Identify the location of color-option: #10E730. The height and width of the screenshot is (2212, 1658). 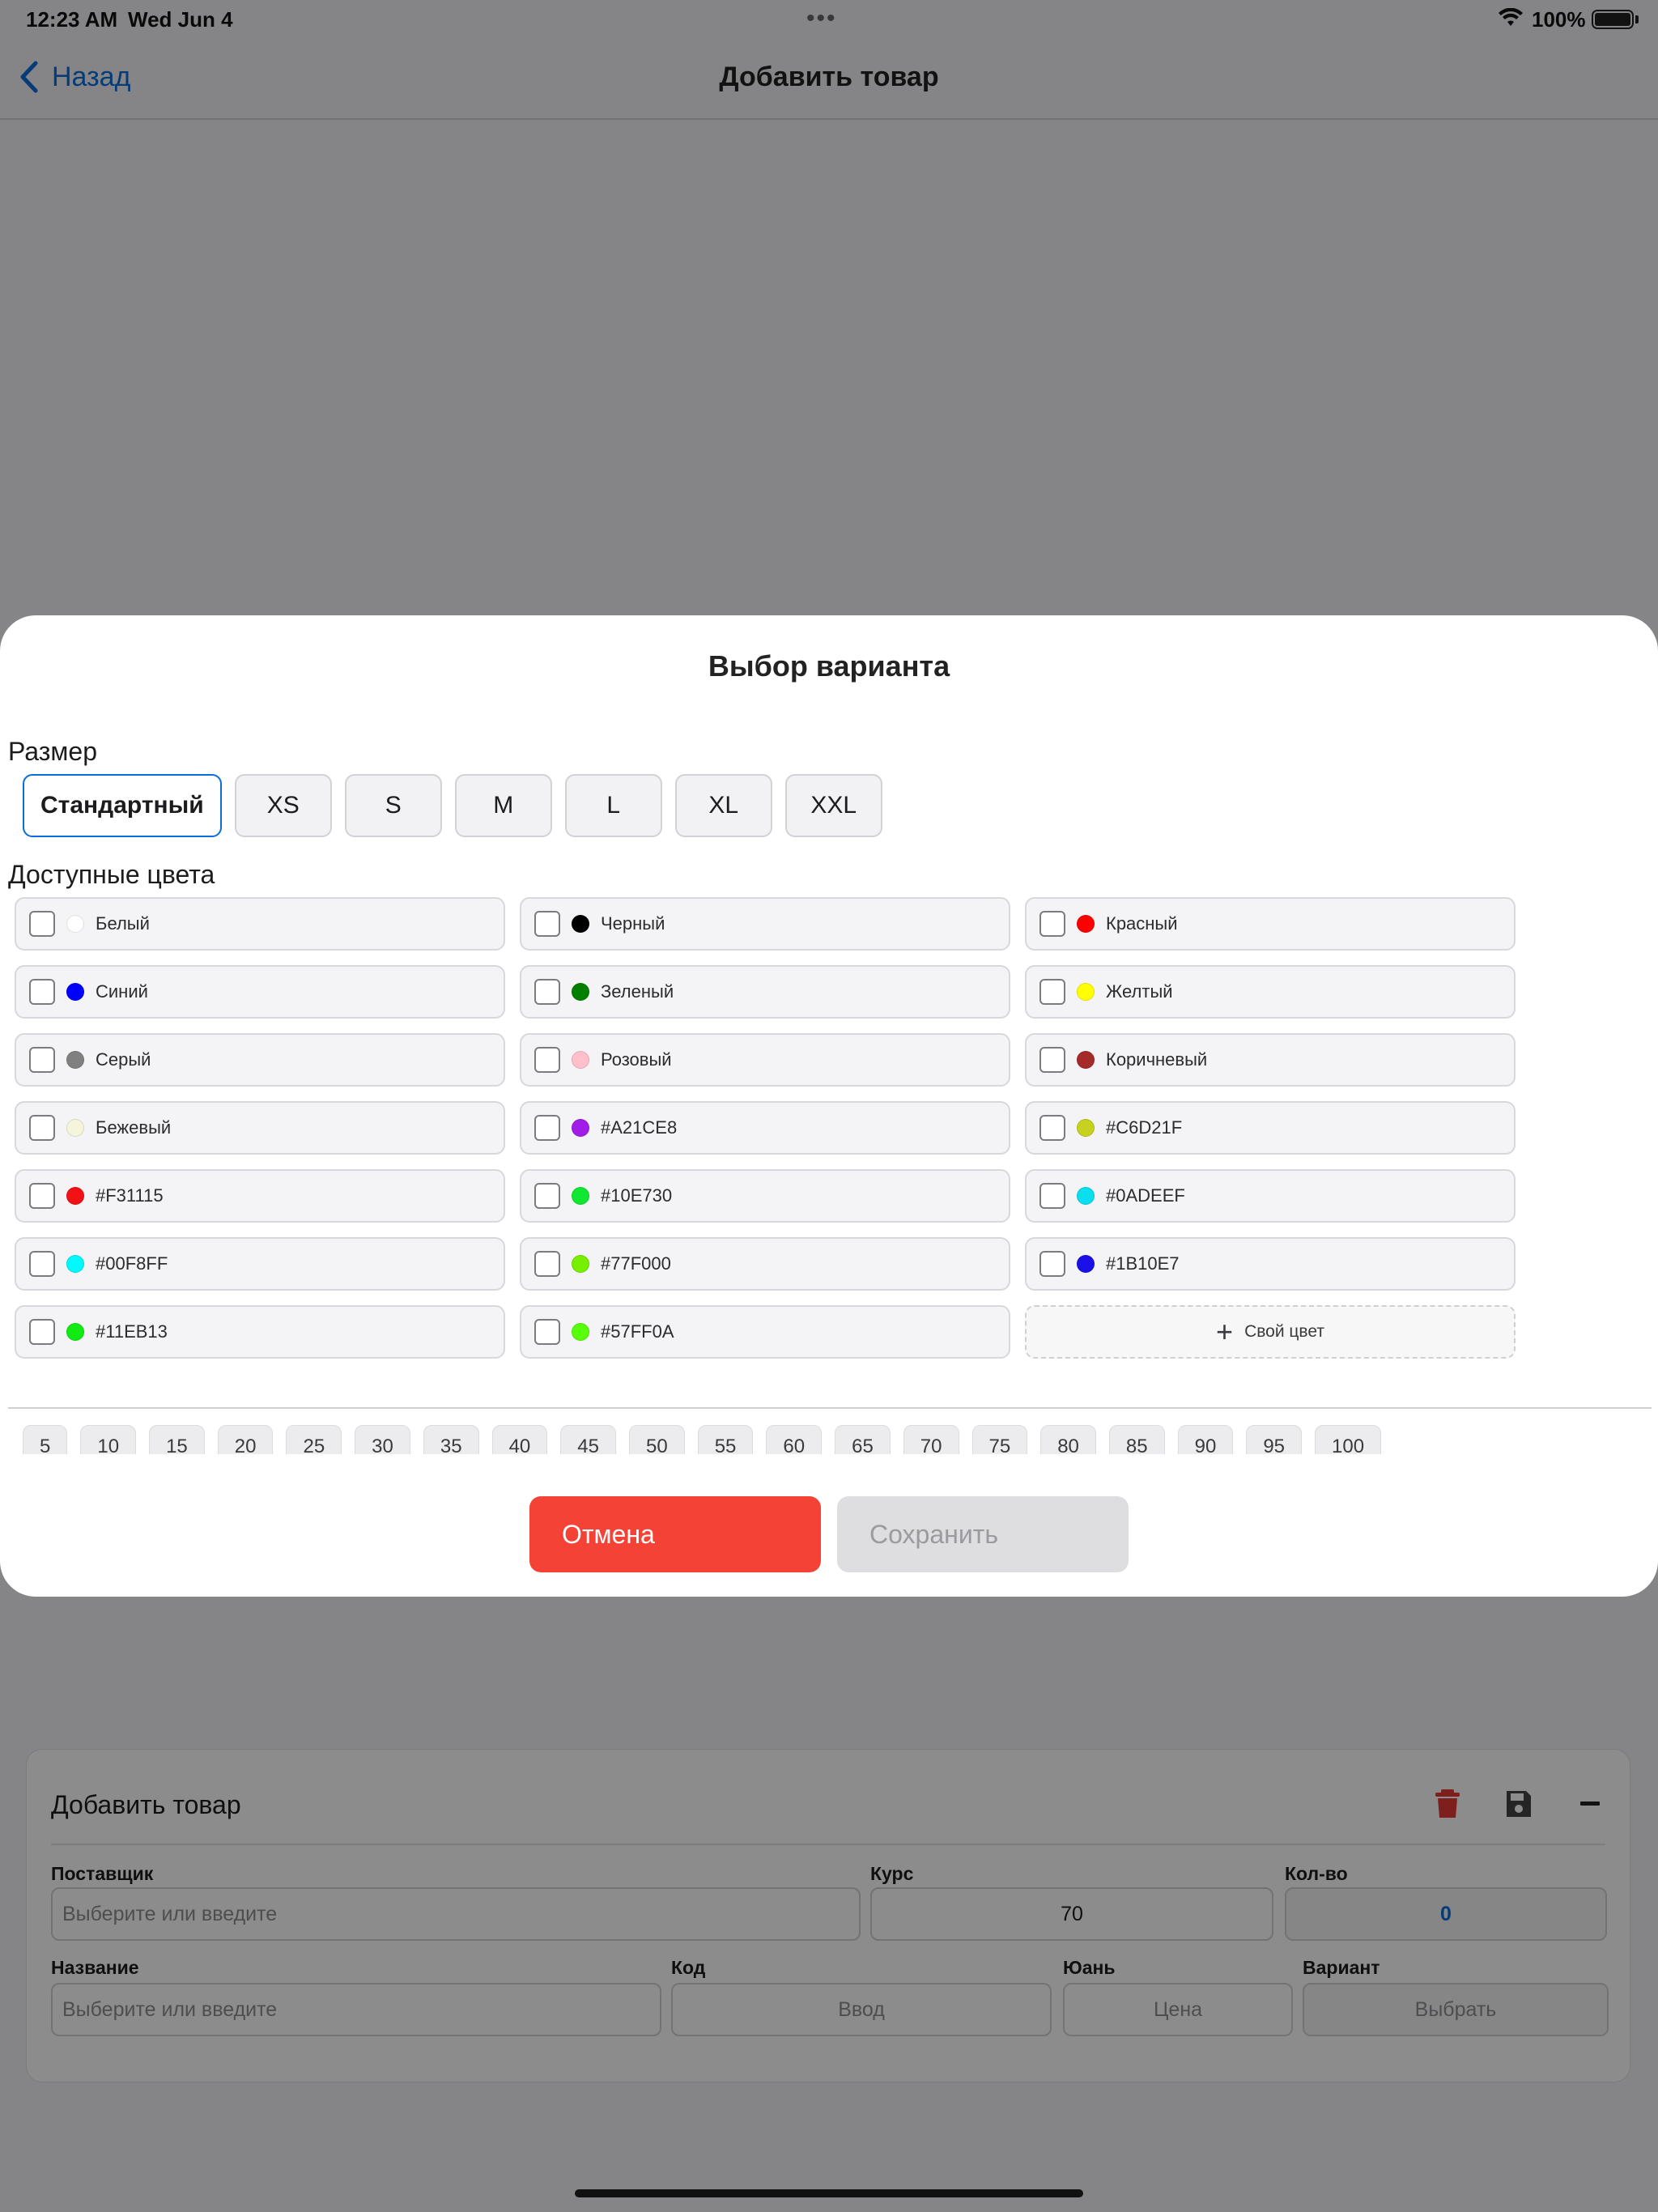
(765, 1196).